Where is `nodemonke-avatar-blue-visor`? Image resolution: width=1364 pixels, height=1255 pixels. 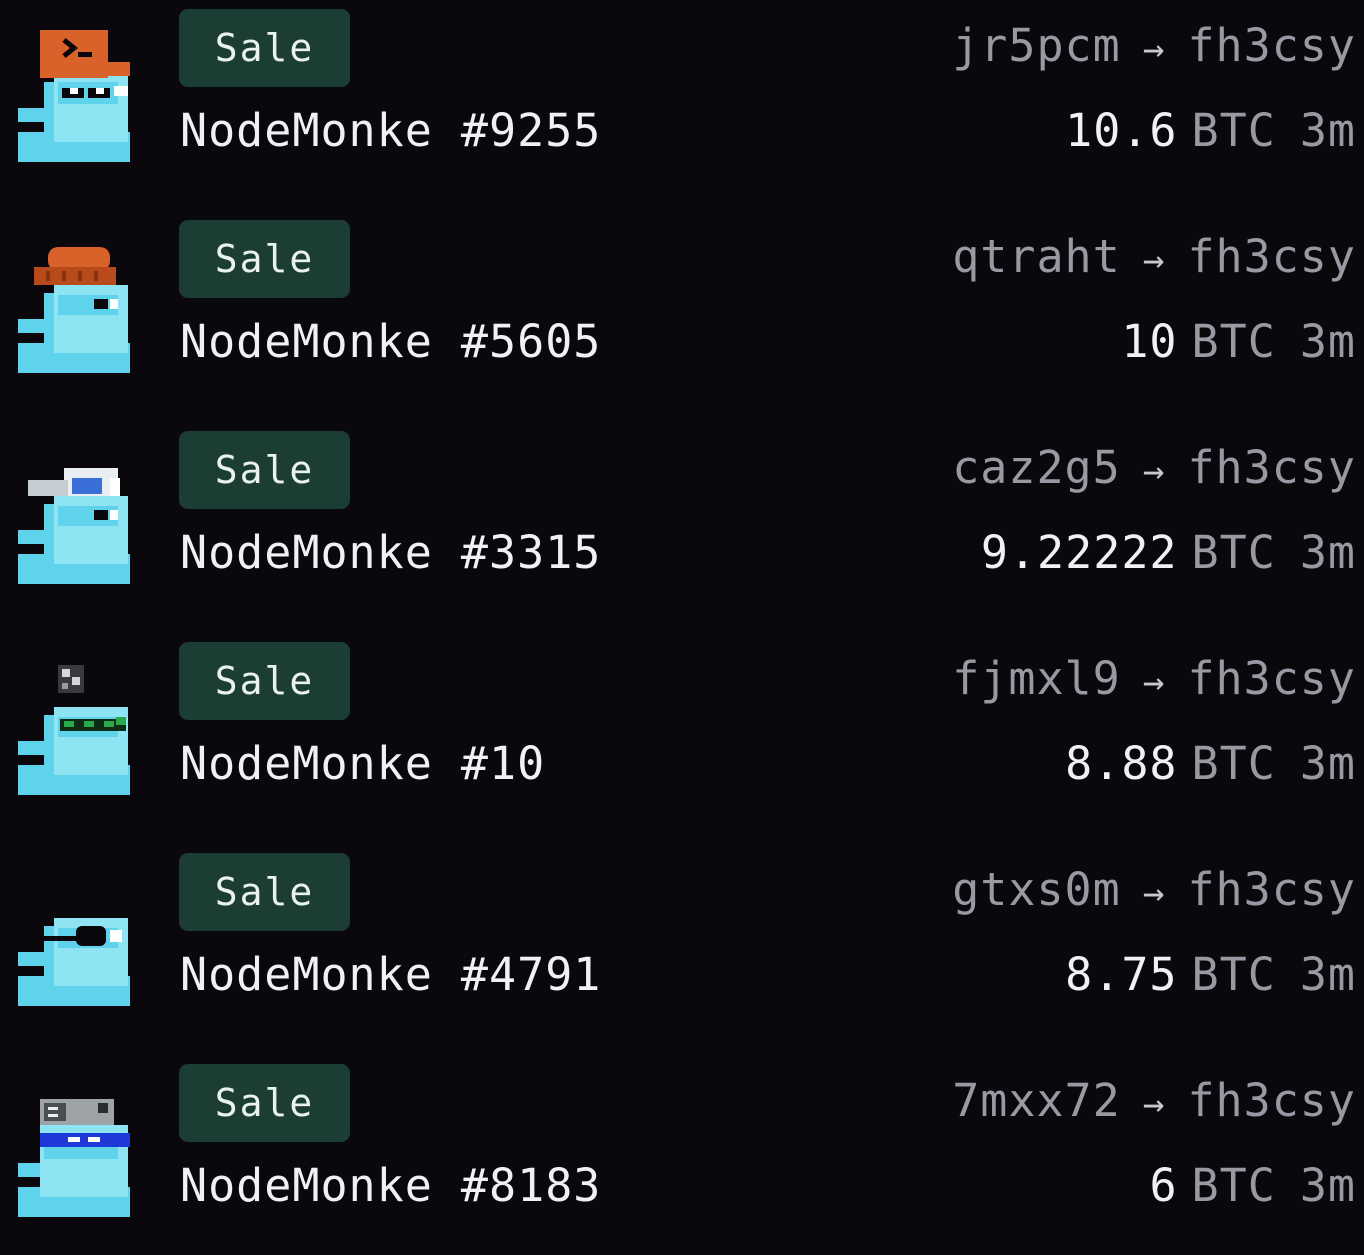 nodemonke-avatar-blue-visor is located at coordinates (74, 1158).